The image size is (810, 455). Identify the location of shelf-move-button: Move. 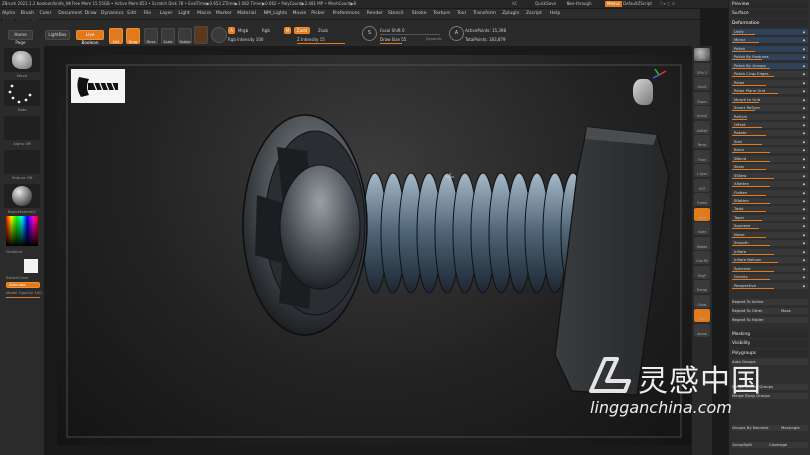
(702, 214).